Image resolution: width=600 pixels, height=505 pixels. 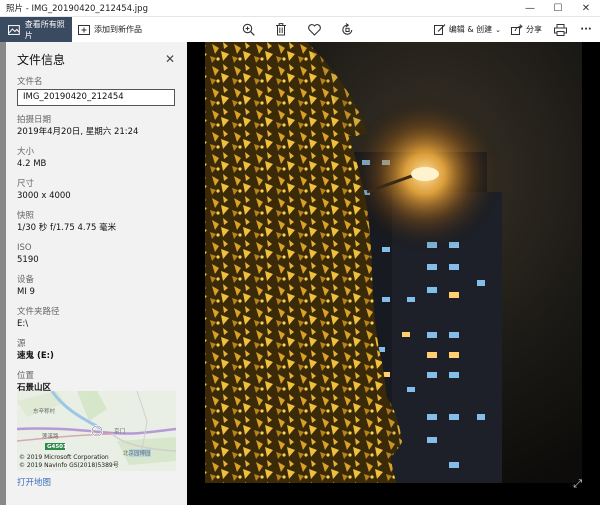 What do you see at coordinates (118, 29) in the screenshot?
I see `add-to-creation-label: 添加到新作品` at bounding box center [118, 29].